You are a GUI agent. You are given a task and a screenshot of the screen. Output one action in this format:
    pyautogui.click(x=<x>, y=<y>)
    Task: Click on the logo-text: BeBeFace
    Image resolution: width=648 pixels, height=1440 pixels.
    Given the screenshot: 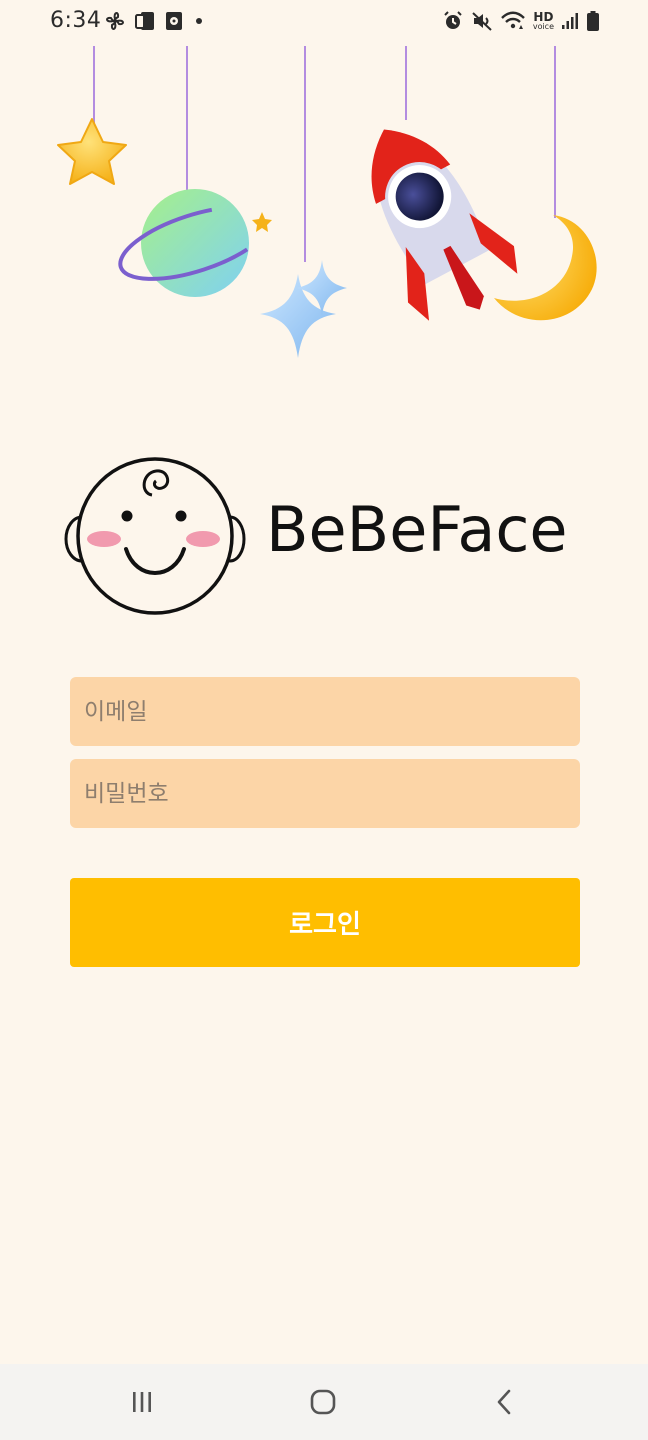 What is the action you would take?
    pyautogui.click(x=417, y=529)
    